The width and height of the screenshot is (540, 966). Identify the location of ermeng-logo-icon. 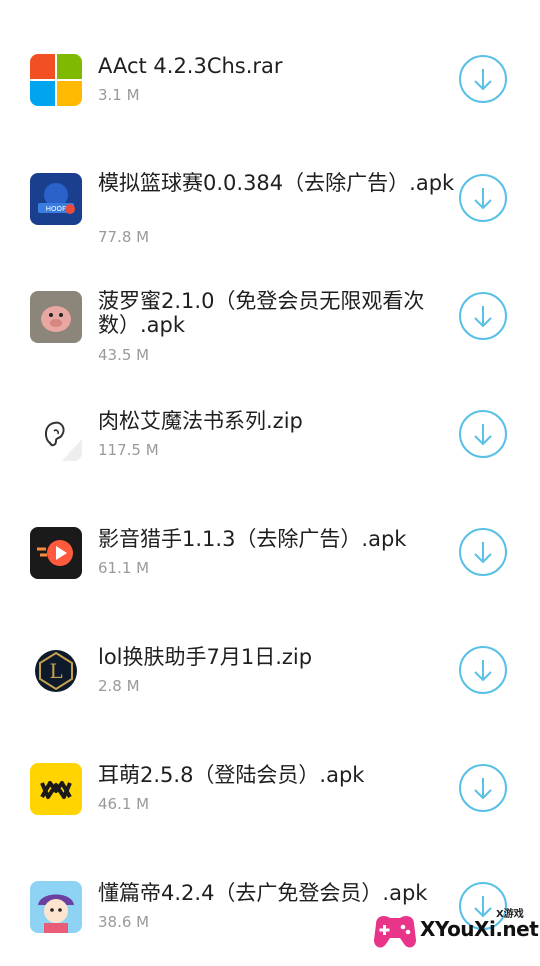
(56, 789).